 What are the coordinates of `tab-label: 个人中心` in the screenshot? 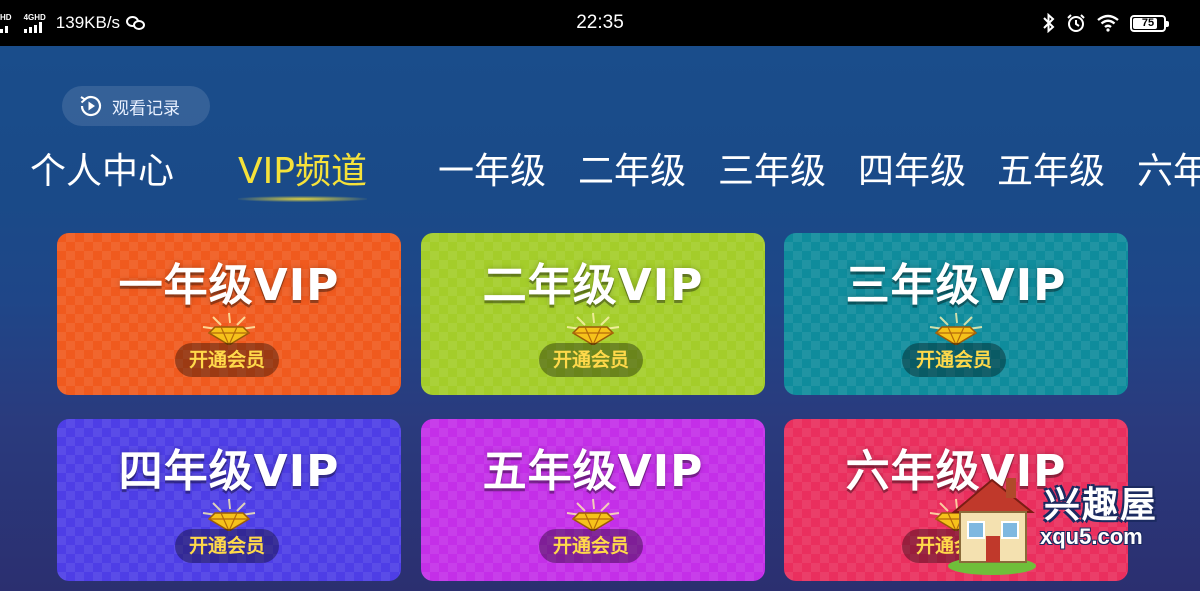 It's located at (102, 171).